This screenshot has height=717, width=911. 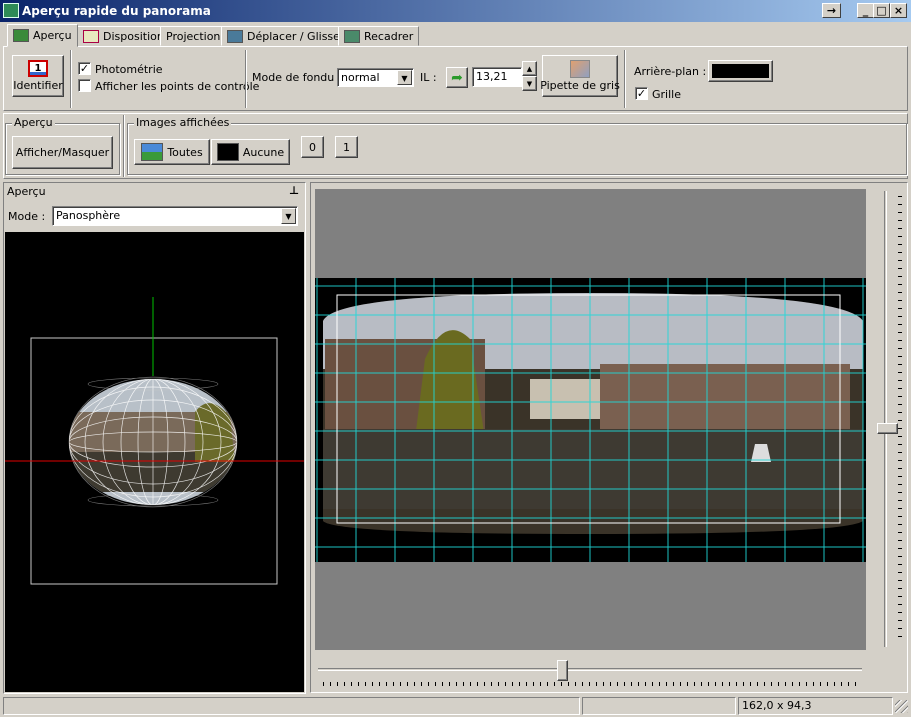 I want to click on blend-mode-select: normal ▼, so click(x=375, y=77).